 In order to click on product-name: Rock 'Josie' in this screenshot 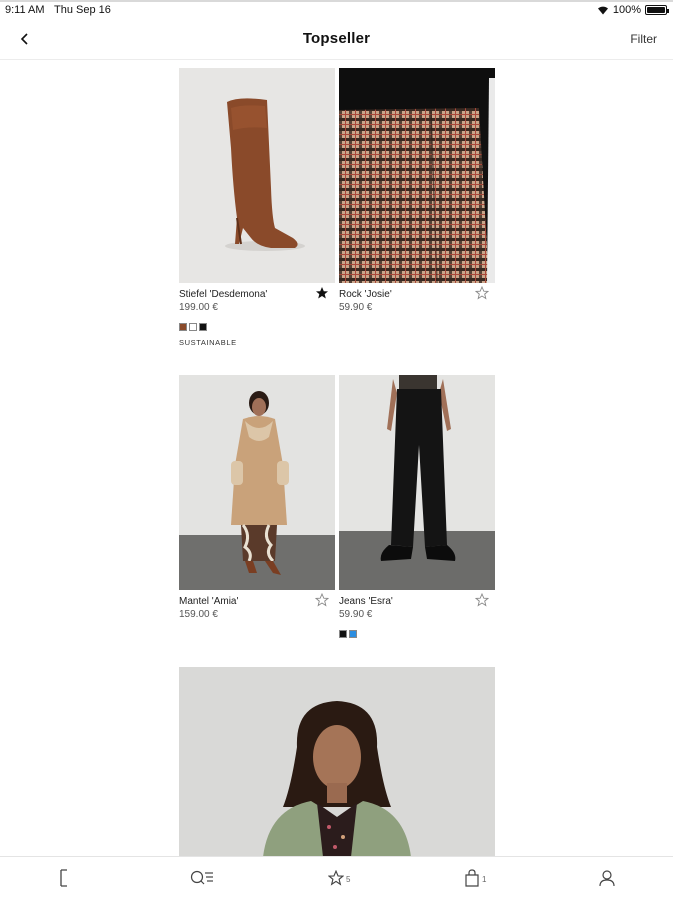, I will do `click(365, 294)`.